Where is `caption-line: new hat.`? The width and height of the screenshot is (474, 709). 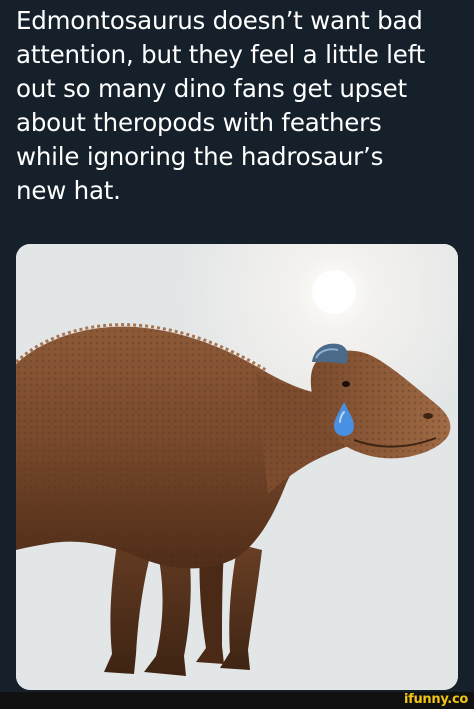
caption-line: new hat. is located at coordinates (68, 190).